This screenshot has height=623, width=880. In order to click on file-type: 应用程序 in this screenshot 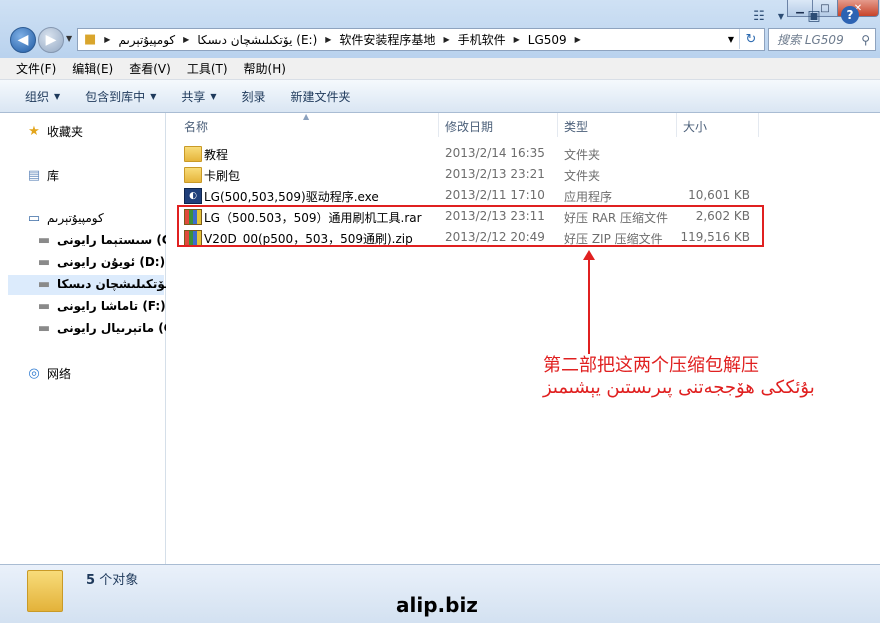, I will do `click(588, 197)`.